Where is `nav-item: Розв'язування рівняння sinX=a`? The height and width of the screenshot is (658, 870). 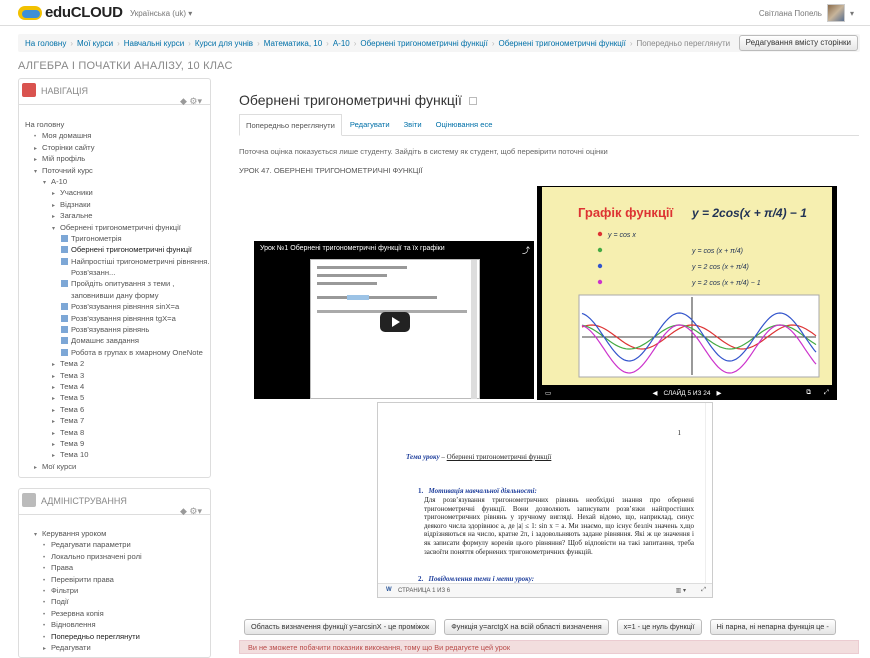
nav-item: Розв'язування рівняння sinX=a is located at coordinates (117, 306).